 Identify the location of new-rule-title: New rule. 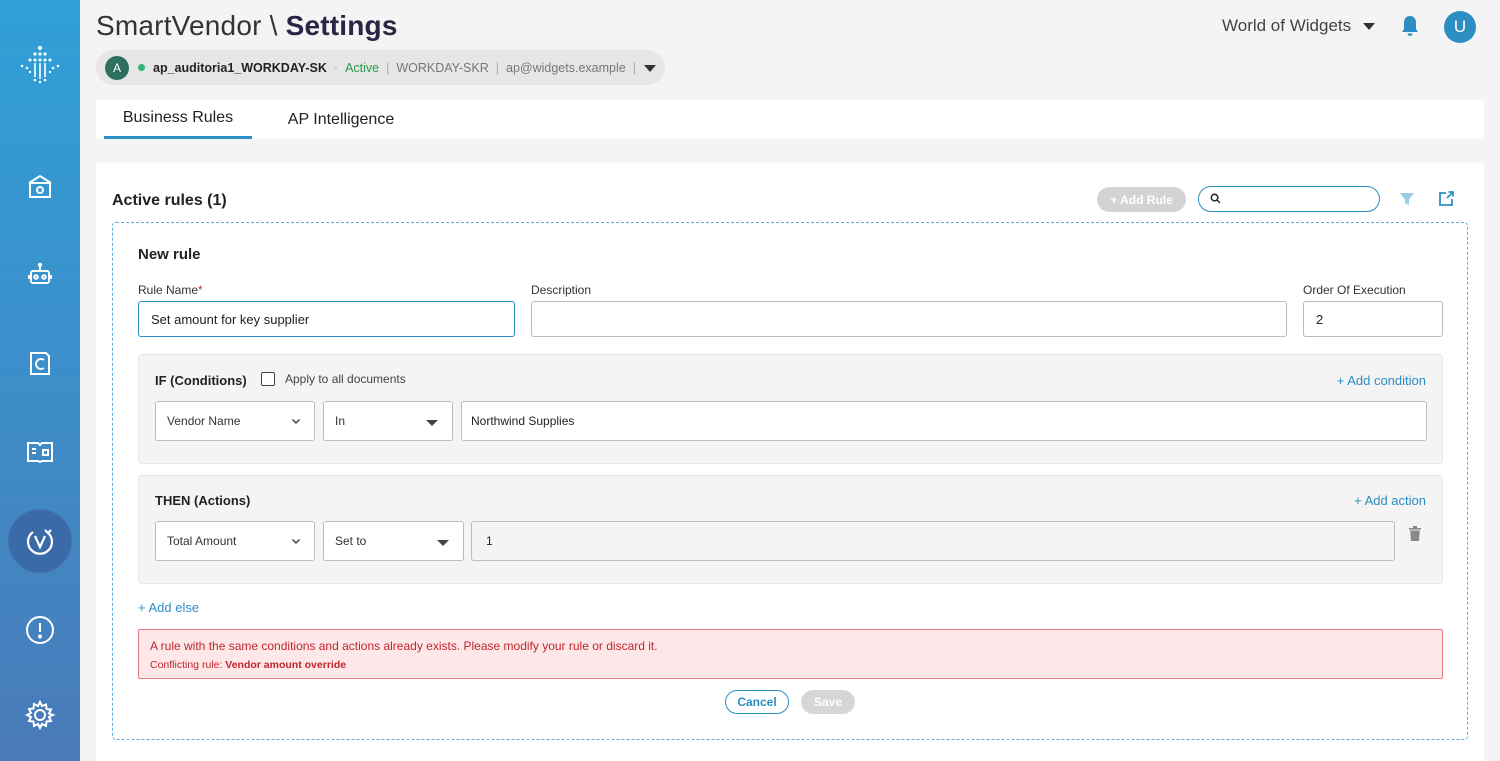
(169, 254).